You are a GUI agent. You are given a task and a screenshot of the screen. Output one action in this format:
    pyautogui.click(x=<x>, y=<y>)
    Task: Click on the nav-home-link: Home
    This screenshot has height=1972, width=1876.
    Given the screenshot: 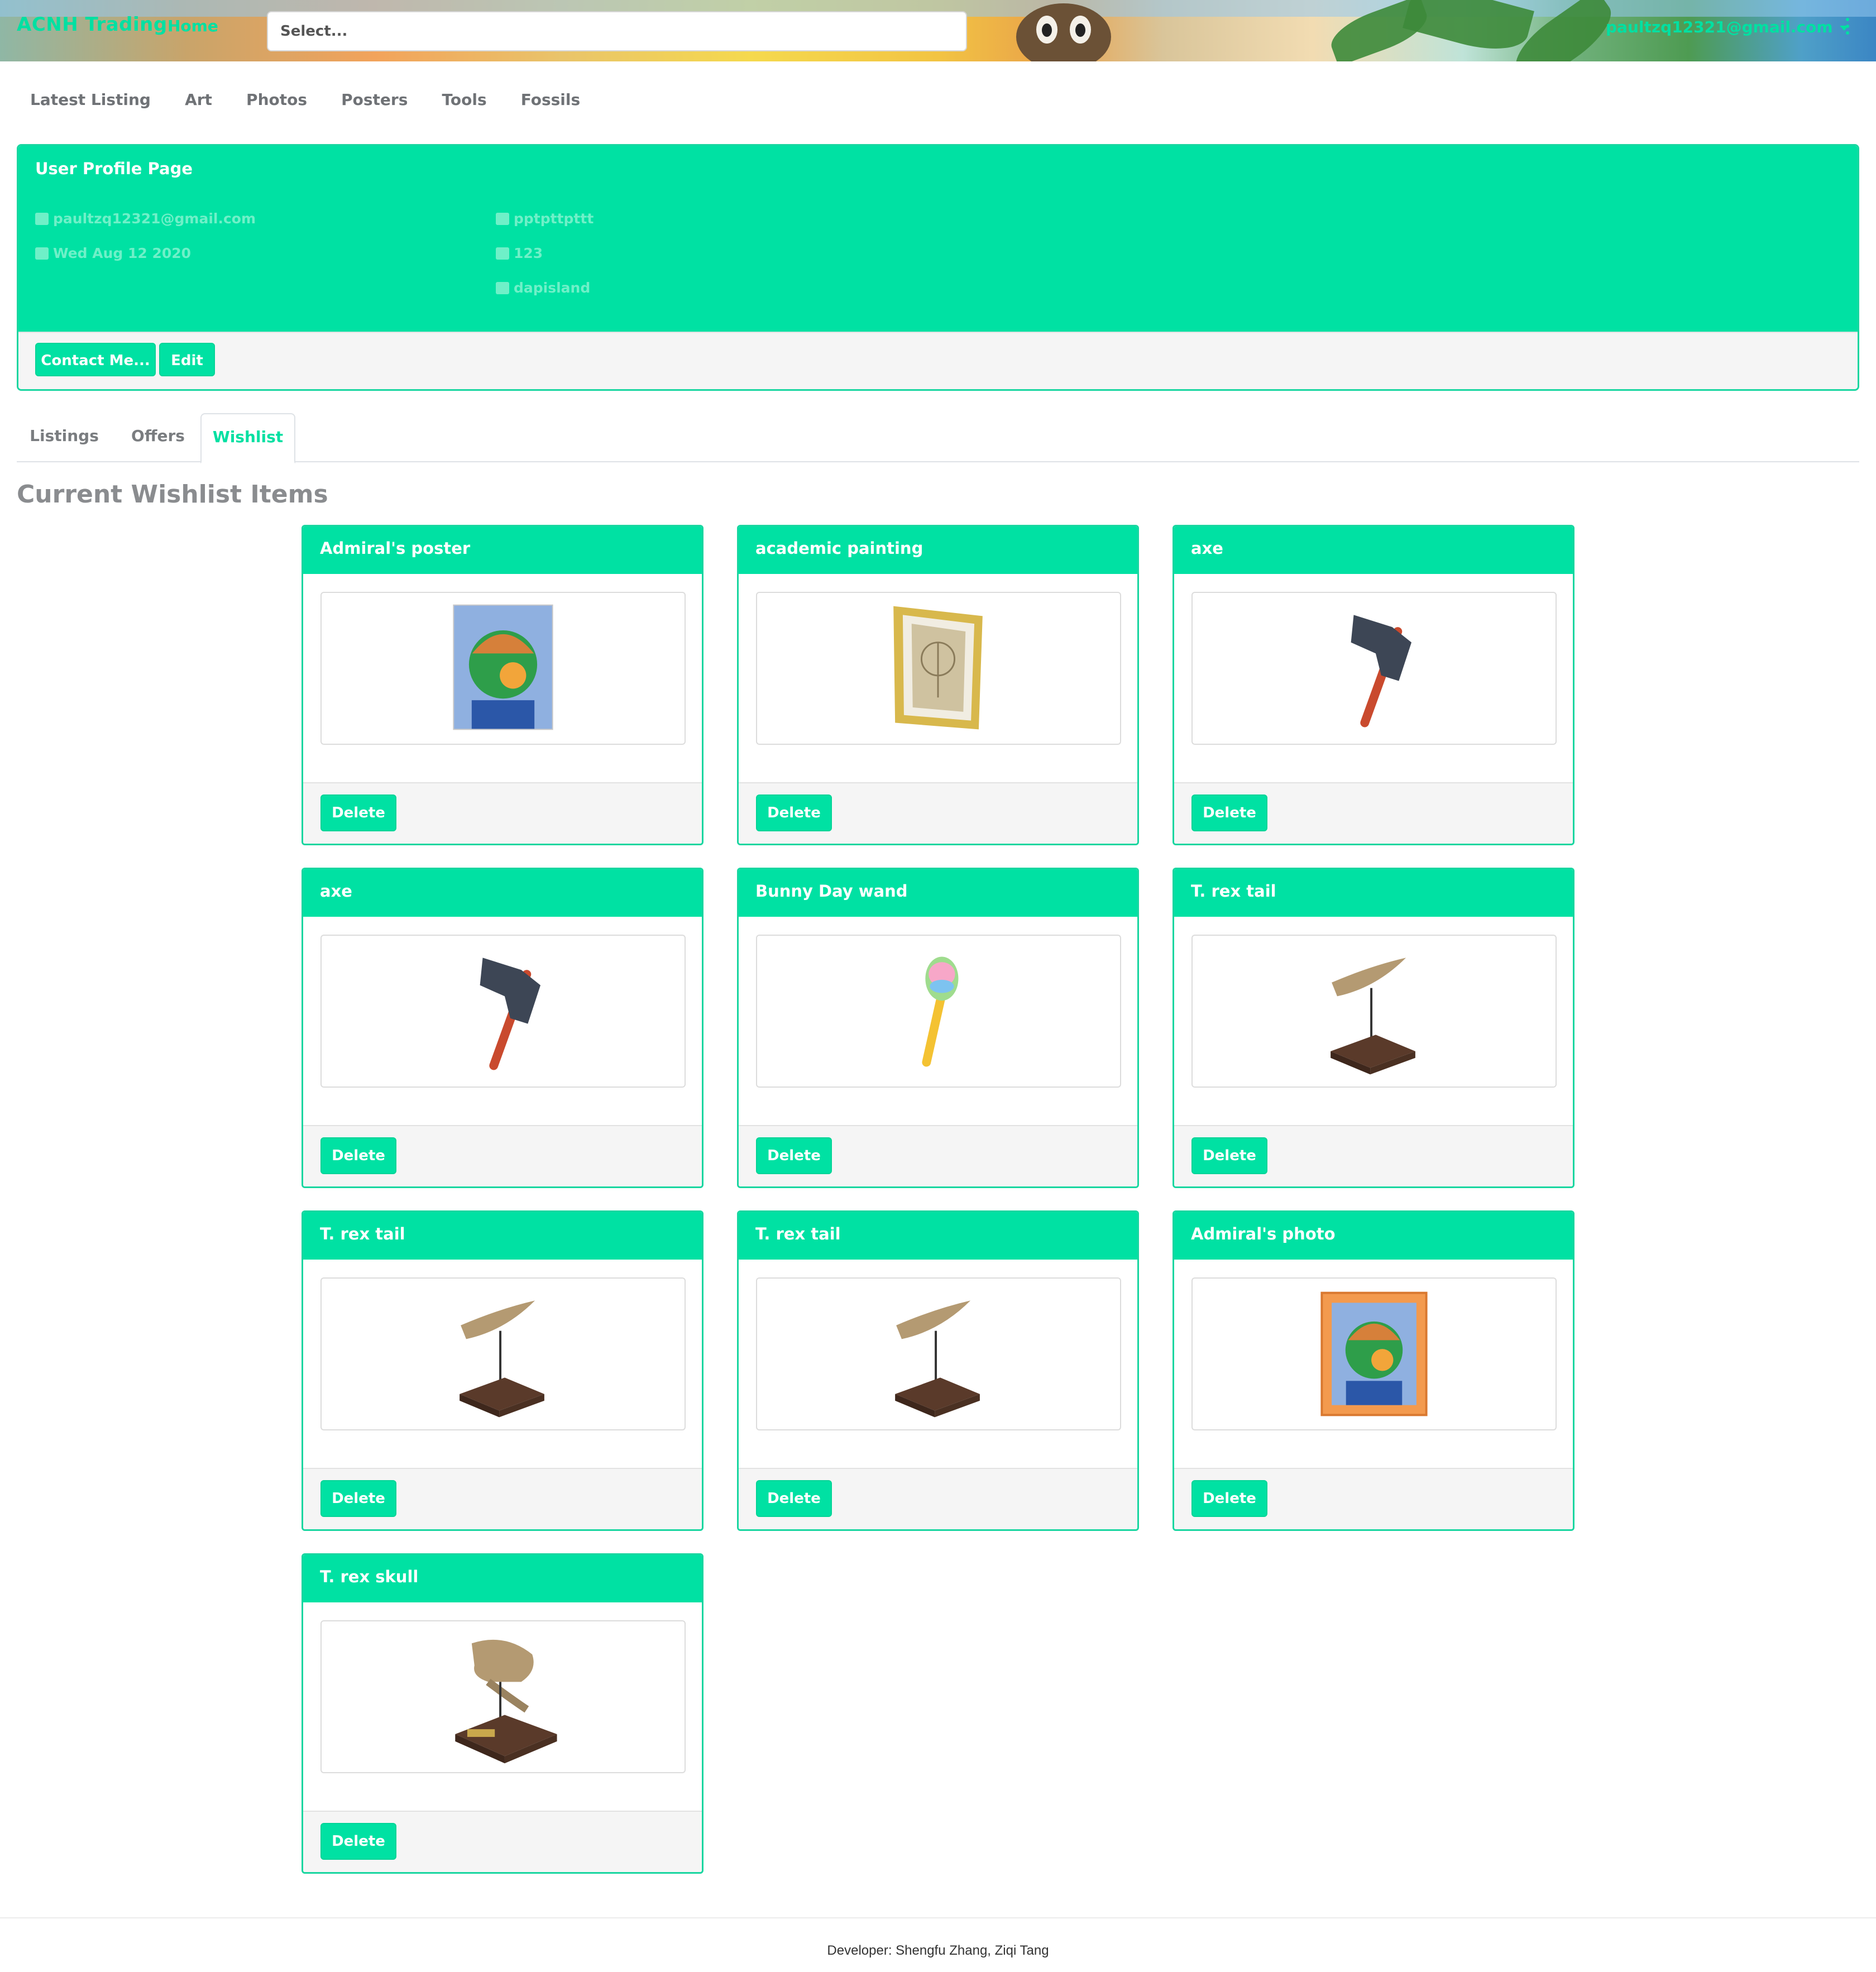 What is the action you would take?
    pyautogui.click(x=193, y=26)
    